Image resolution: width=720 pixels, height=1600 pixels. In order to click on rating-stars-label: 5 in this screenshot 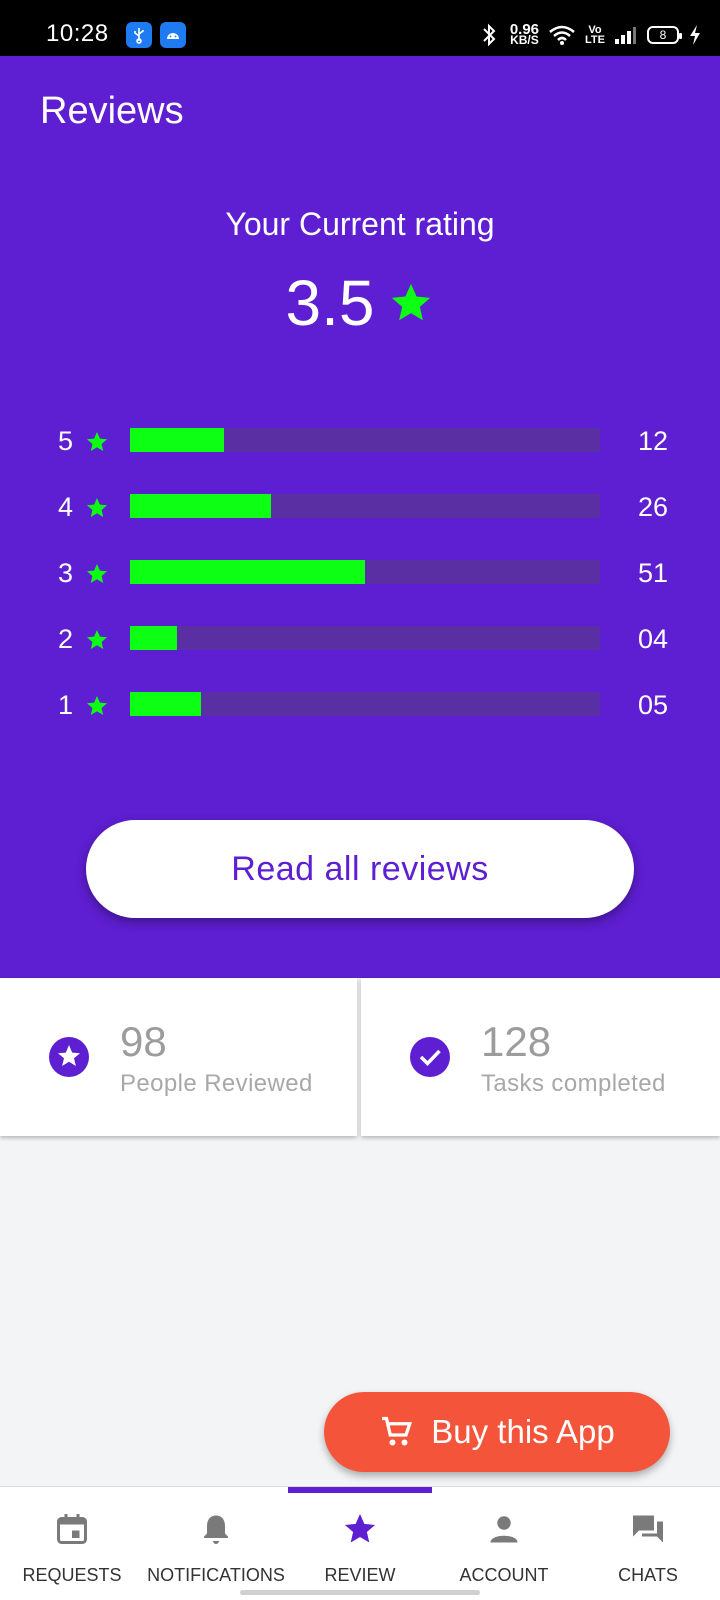, I will do `click(66, 441)`.